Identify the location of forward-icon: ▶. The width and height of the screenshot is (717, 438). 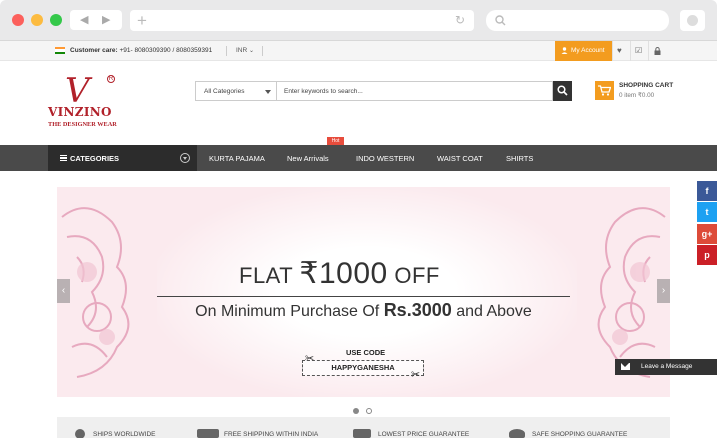
(106, 19).